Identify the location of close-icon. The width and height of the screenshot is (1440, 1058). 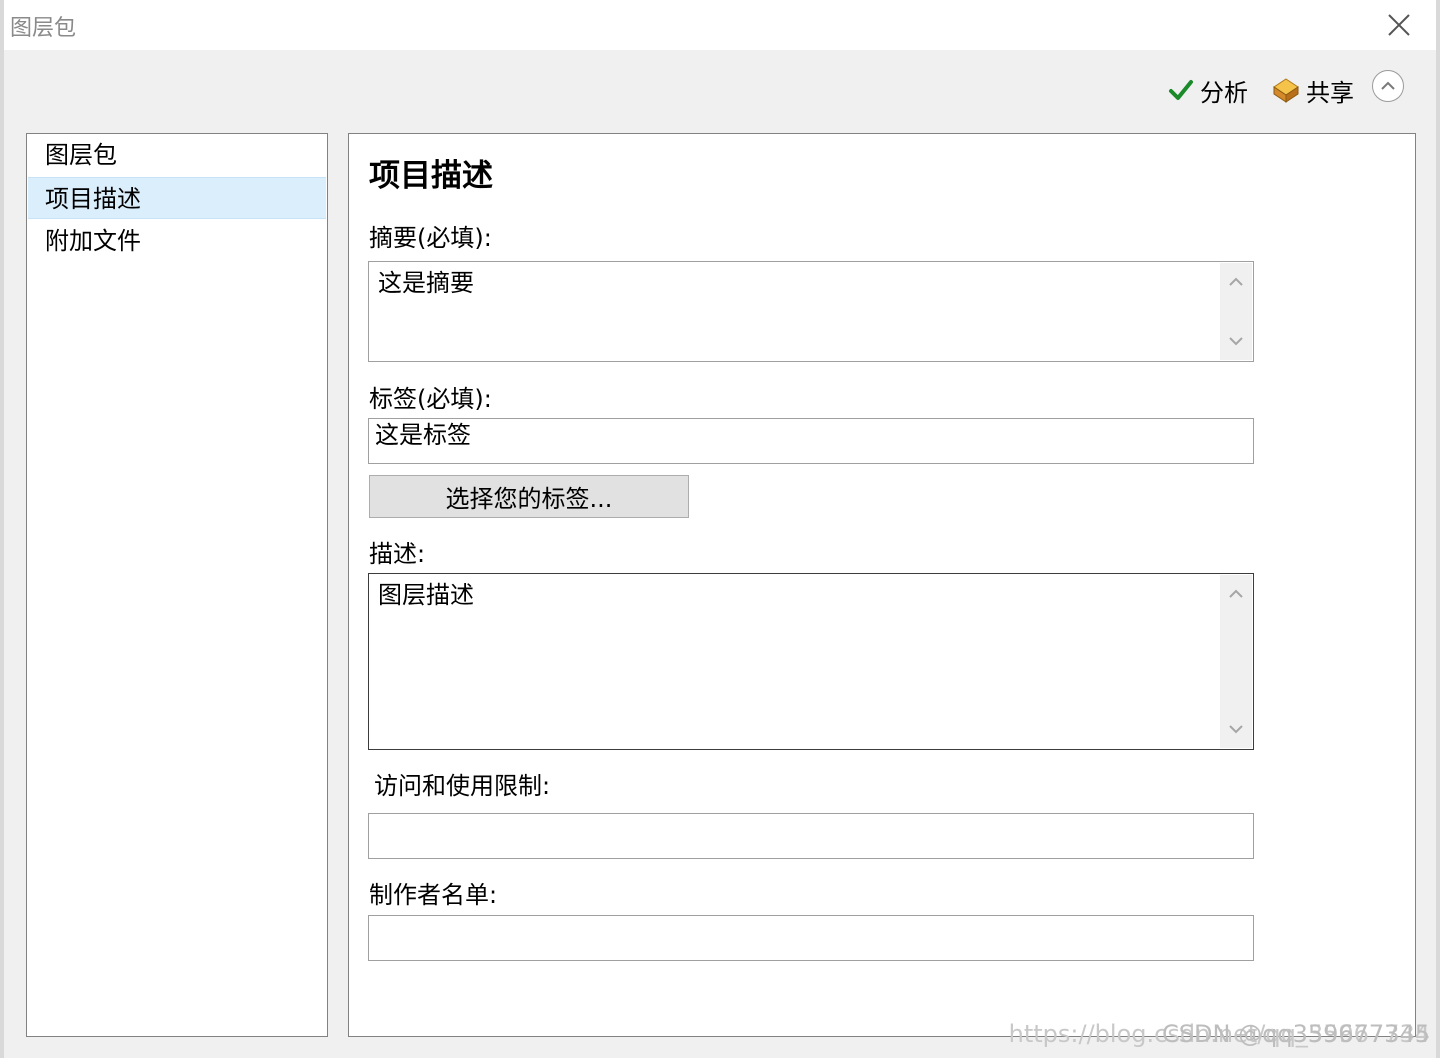
(1399, 25).